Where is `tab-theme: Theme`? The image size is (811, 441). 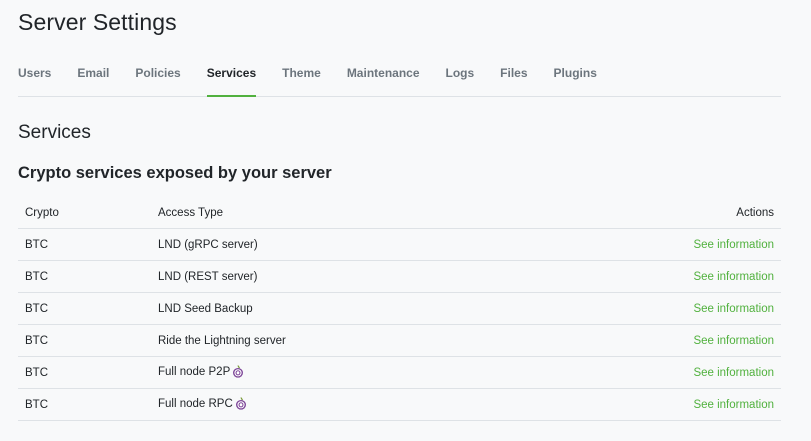
tab-theme: Theme is located at coordinates (301, 78).